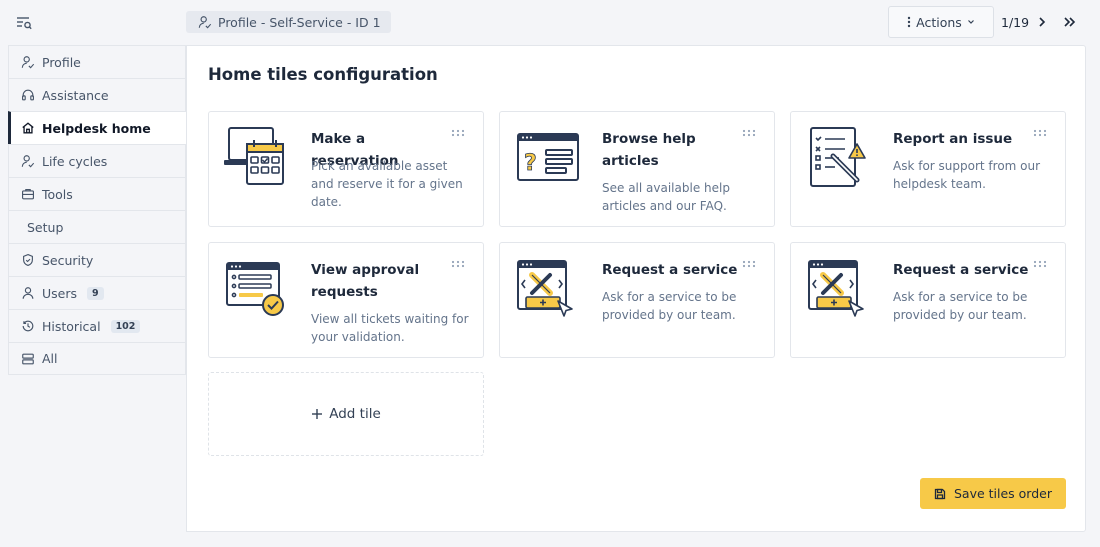 The width and height of the screenshot is (1100, 547). I want to click on sidebar-item-users: Users 9, so click(97, 292).